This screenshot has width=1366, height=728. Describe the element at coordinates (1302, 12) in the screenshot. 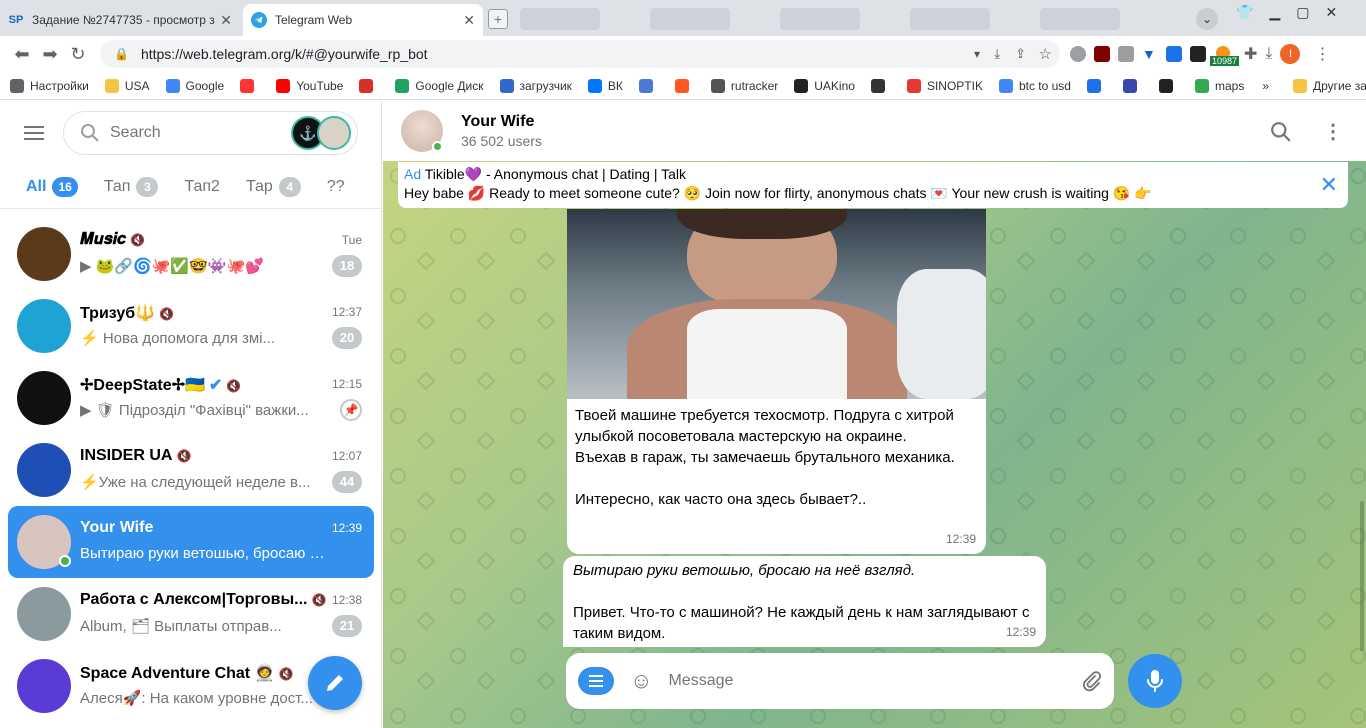

I see `maximize-icon: ▢` at that location.